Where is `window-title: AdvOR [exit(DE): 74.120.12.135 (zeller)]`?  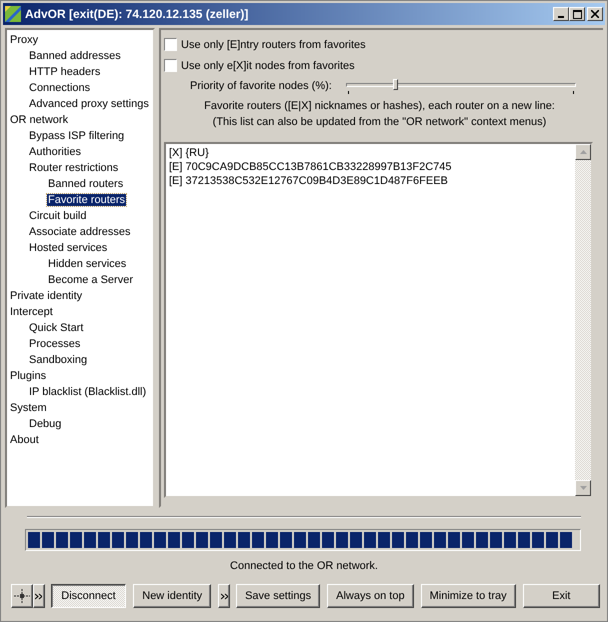 window-title: AdvOR [exit(DE): 74.120.12.135 (zeller)] is located at coordinates (137, 14).